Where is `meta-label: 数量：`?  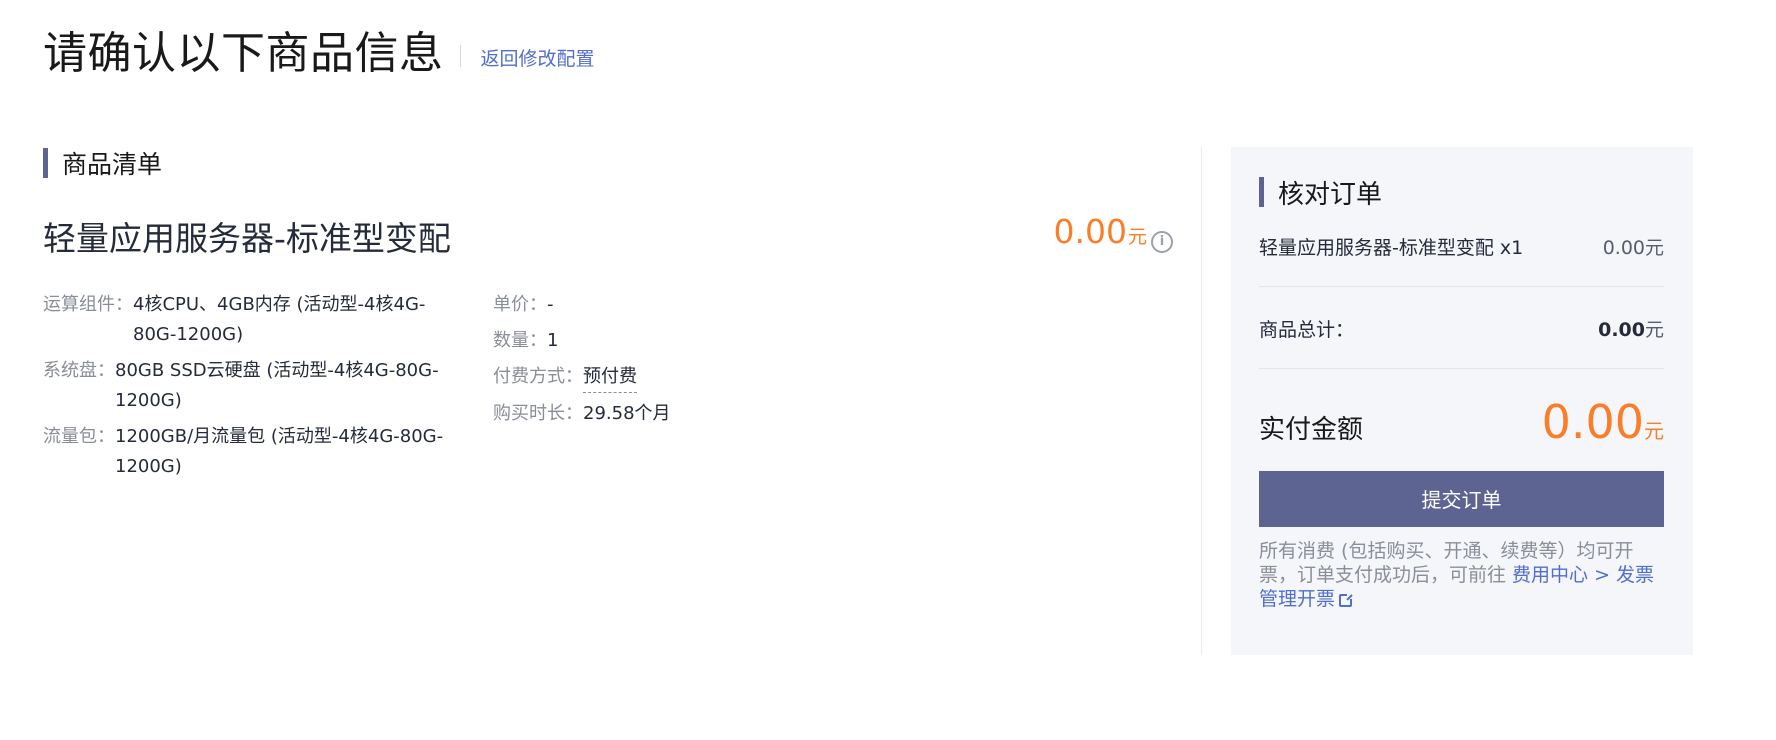
meta-label: 数量： is located at coordinates (520, 340).